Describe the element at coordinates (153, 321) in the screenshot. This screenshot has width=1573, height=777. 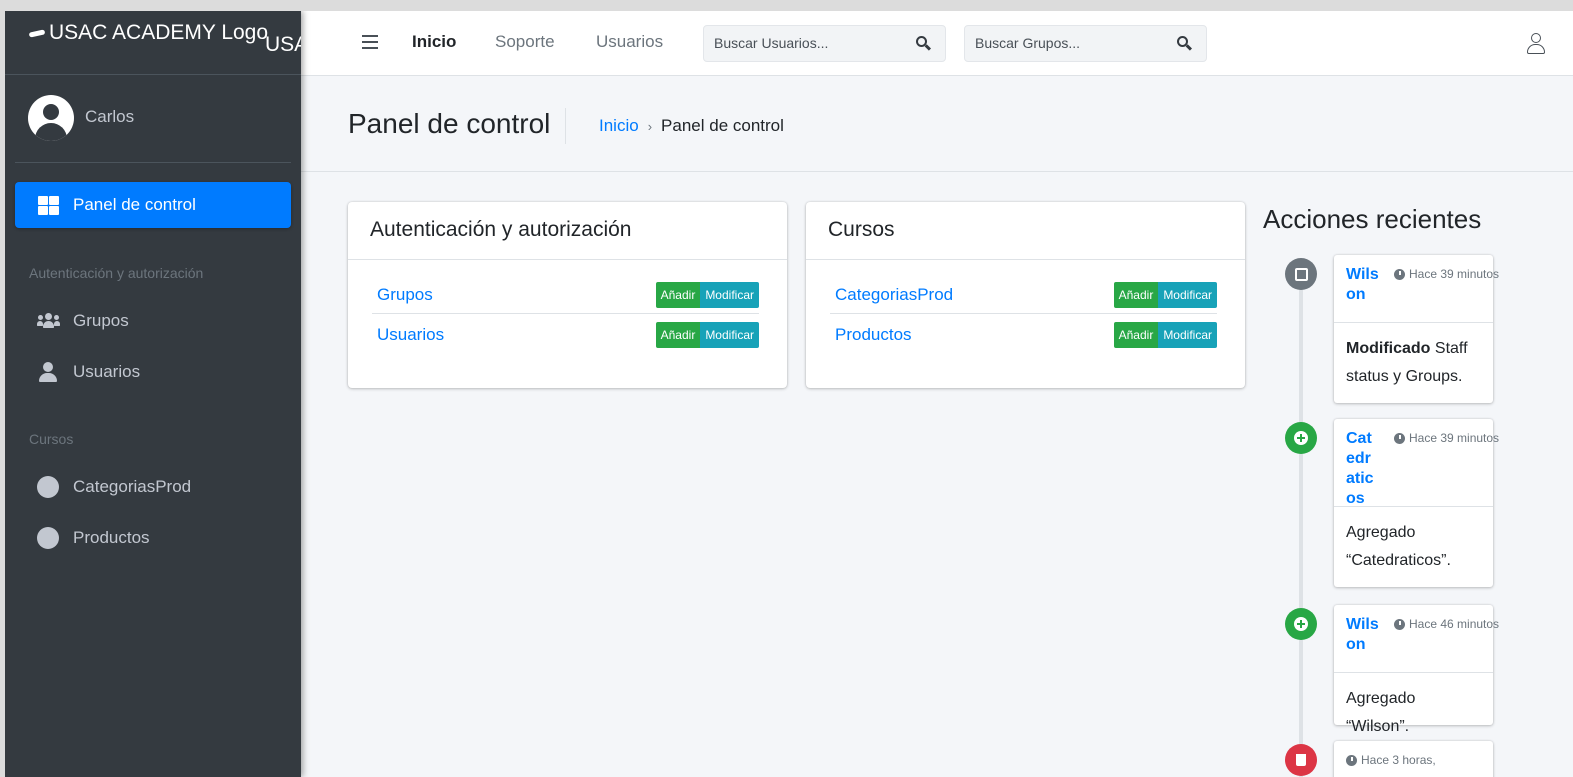
I see `sidebar-item-grupos: Grupos` at that location.